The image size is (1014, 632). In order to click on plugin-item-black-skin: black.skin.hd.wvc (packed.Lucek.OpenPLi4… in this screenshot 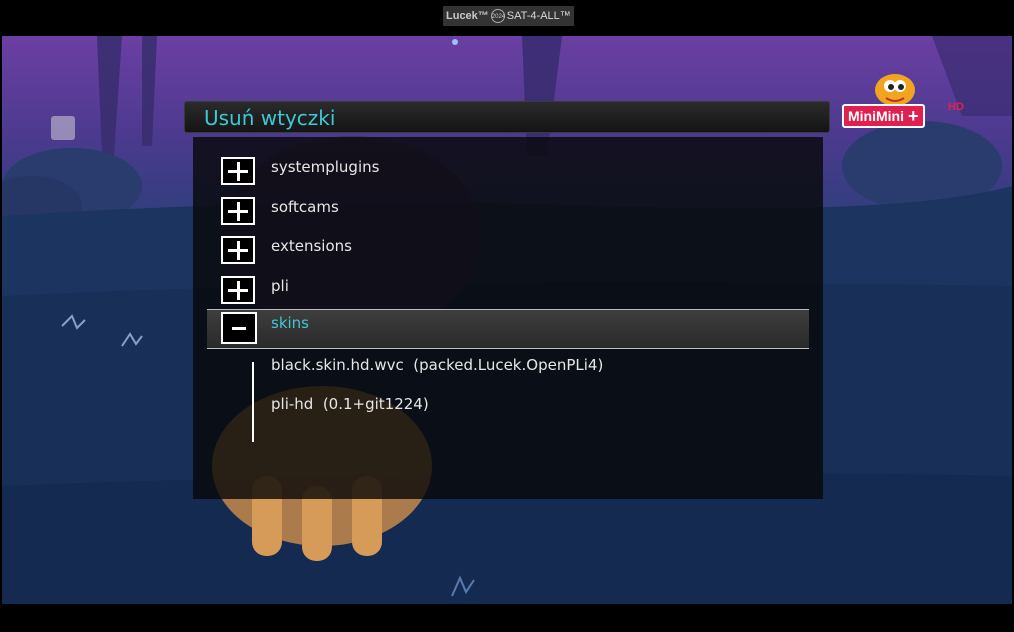, I will do `click(508, 369)`.